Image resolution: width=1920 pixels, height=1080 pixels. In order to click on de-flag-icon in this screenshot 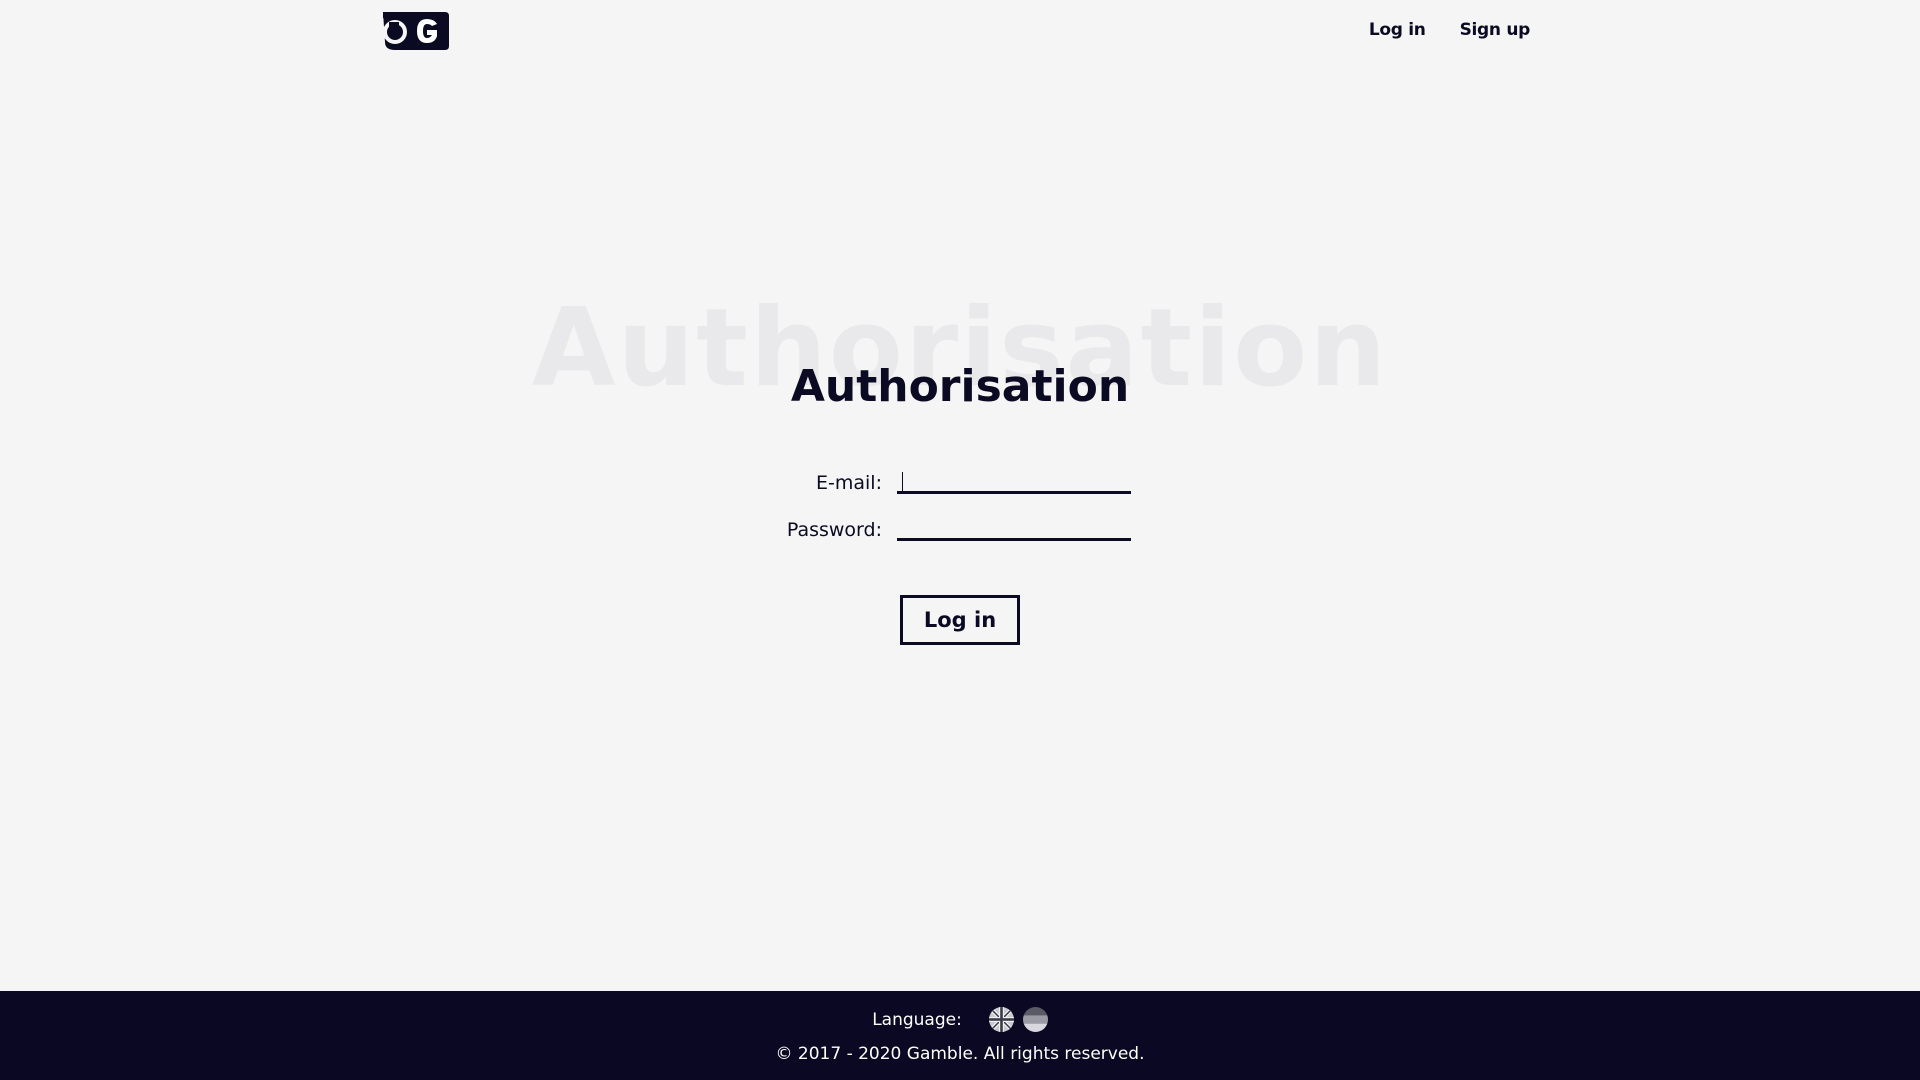, I will do `click(1035, 1019)`.